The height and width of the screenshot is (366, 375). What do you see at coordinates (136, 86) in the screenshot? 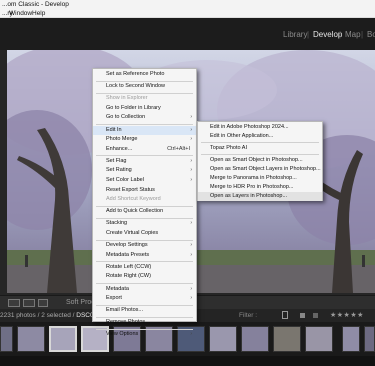
I see `ctx-item-label: Lock to Second Window` at bounding box center [136, 86].